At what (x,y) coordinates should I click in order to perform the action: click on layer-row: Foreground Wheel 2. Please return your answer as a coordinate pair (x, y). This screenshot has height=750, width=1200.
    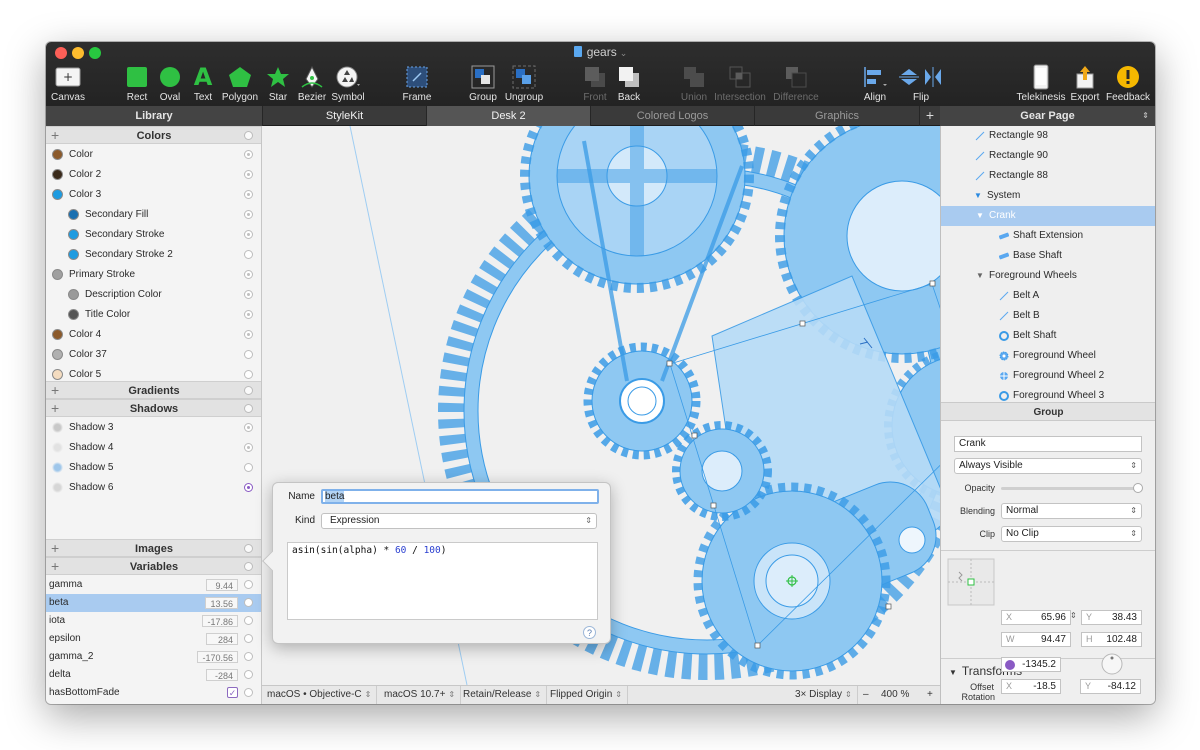
    Looking at the image, I should click on (1048, 376).